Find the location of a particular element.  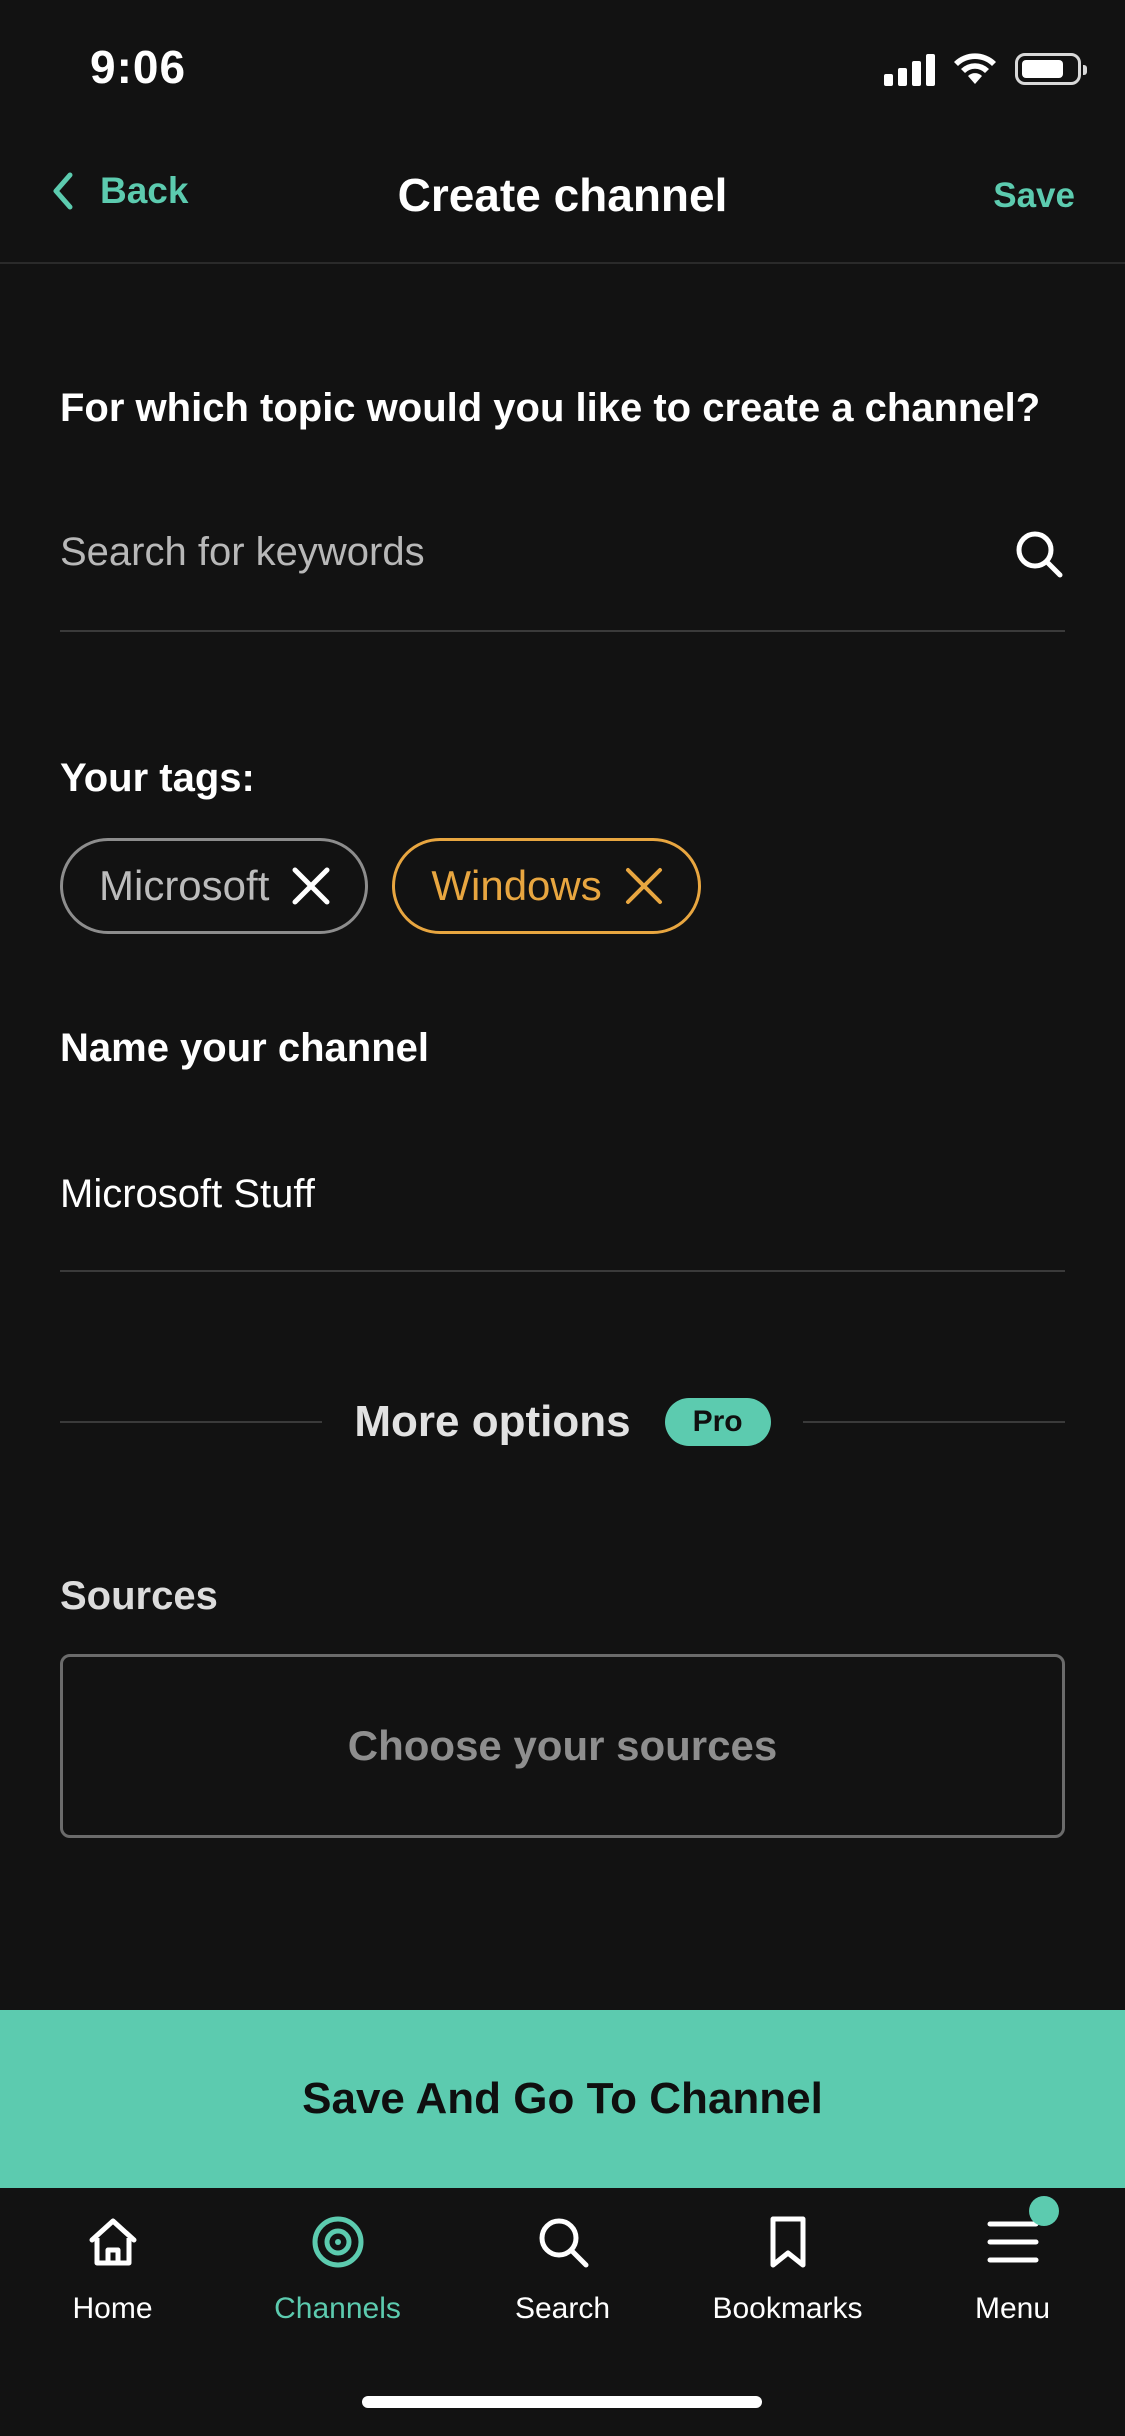

tag-chip: Microsoft is located at coordinates (214, 886).